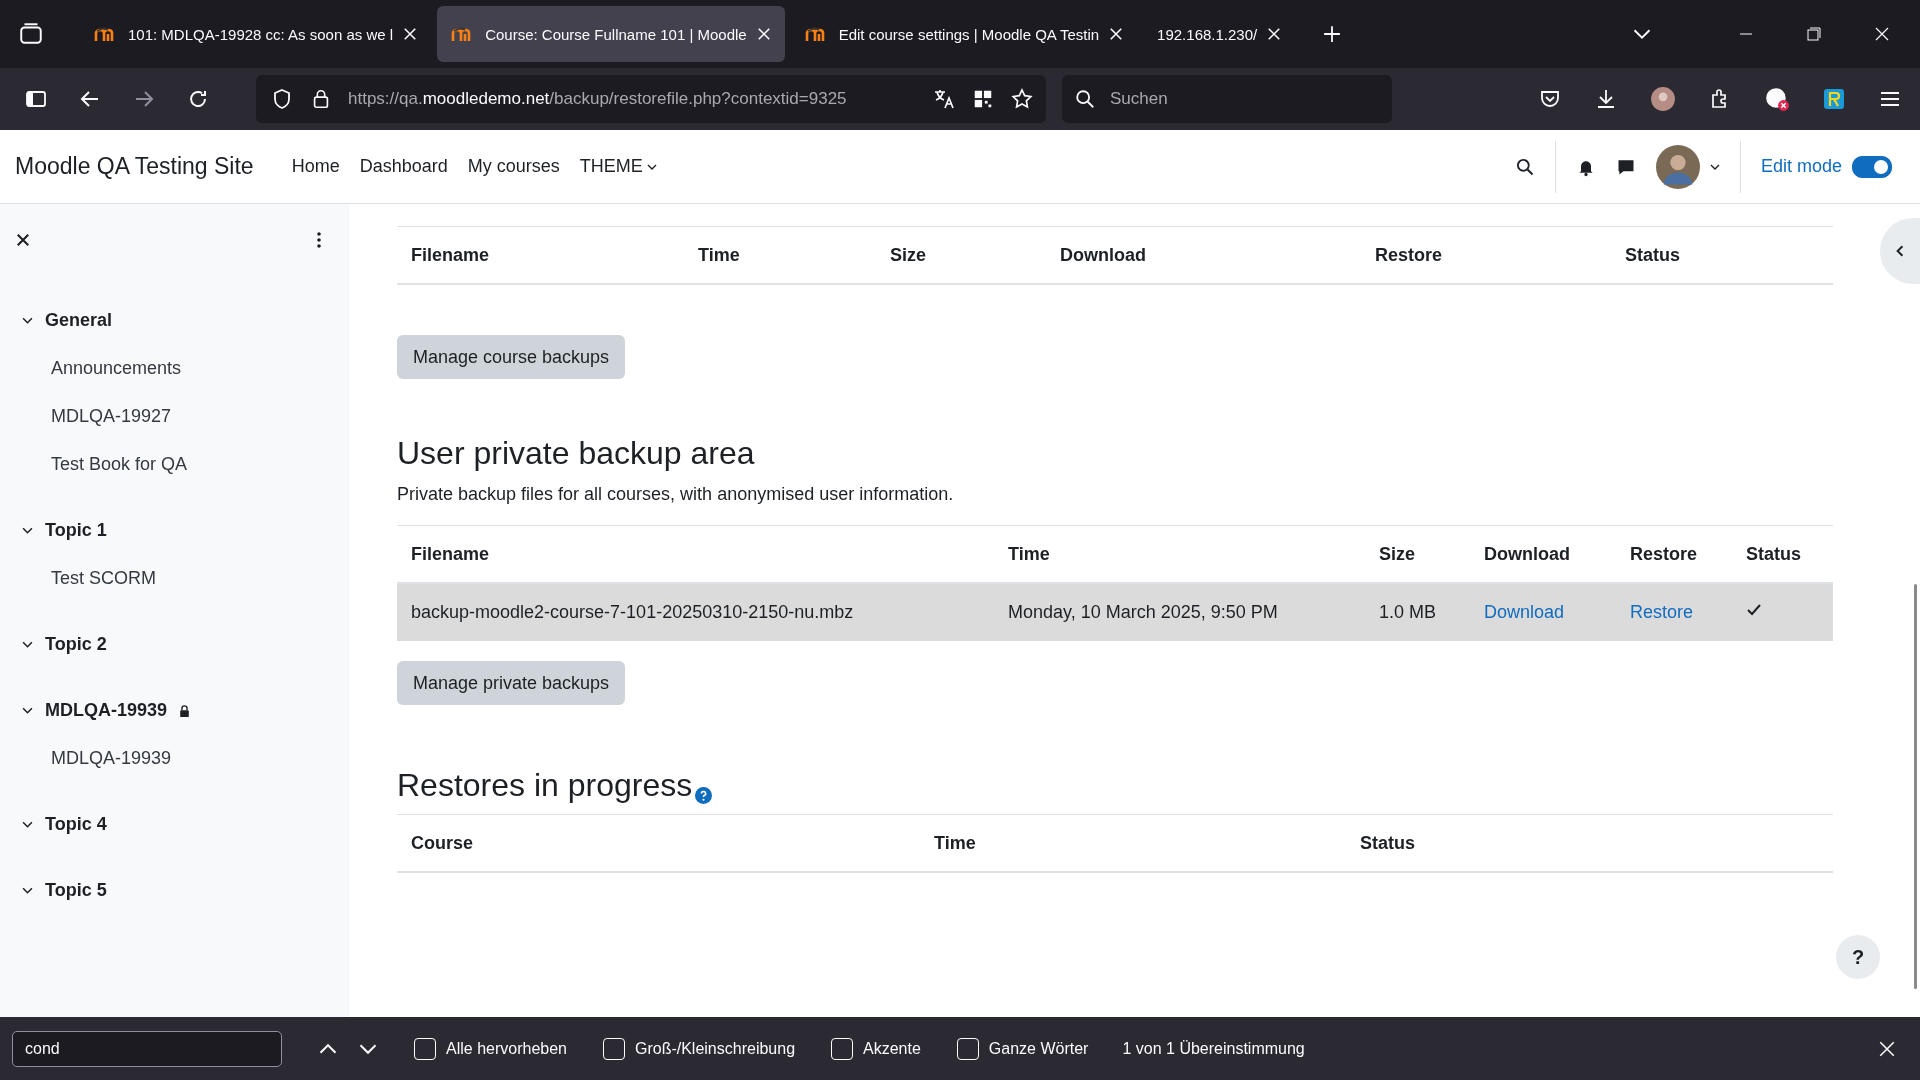 This screenshot has height=1080, width=1920. What do you see at coordinates (1858, 957) in the screenshot?
I see `help-button: ?` at bounding box center [1858, 957].